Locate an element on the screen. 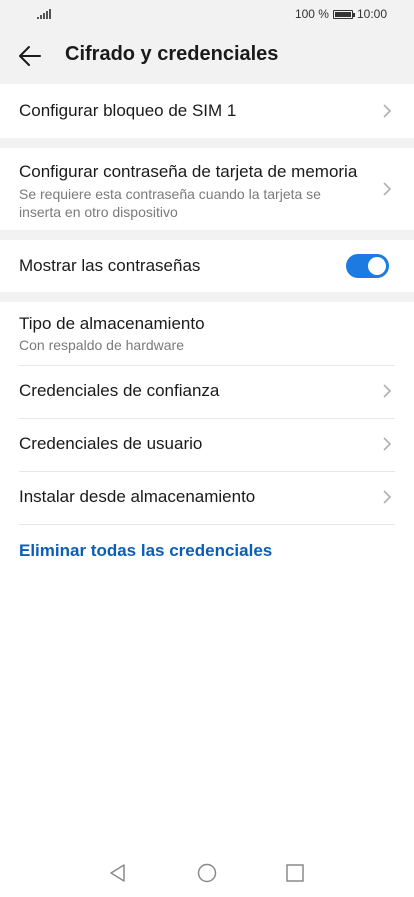  trusted-credentials-item: Credenciales de confianza is located at coordinates (207, 391).